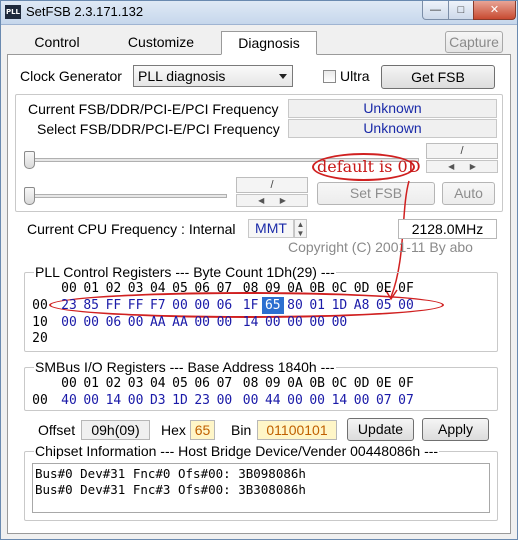 The height and width of the screenshot is (540, 518). Describe the element at coordinates (273, 400) in the screenshot. I see `smbus-register-cell: 44` at that location.